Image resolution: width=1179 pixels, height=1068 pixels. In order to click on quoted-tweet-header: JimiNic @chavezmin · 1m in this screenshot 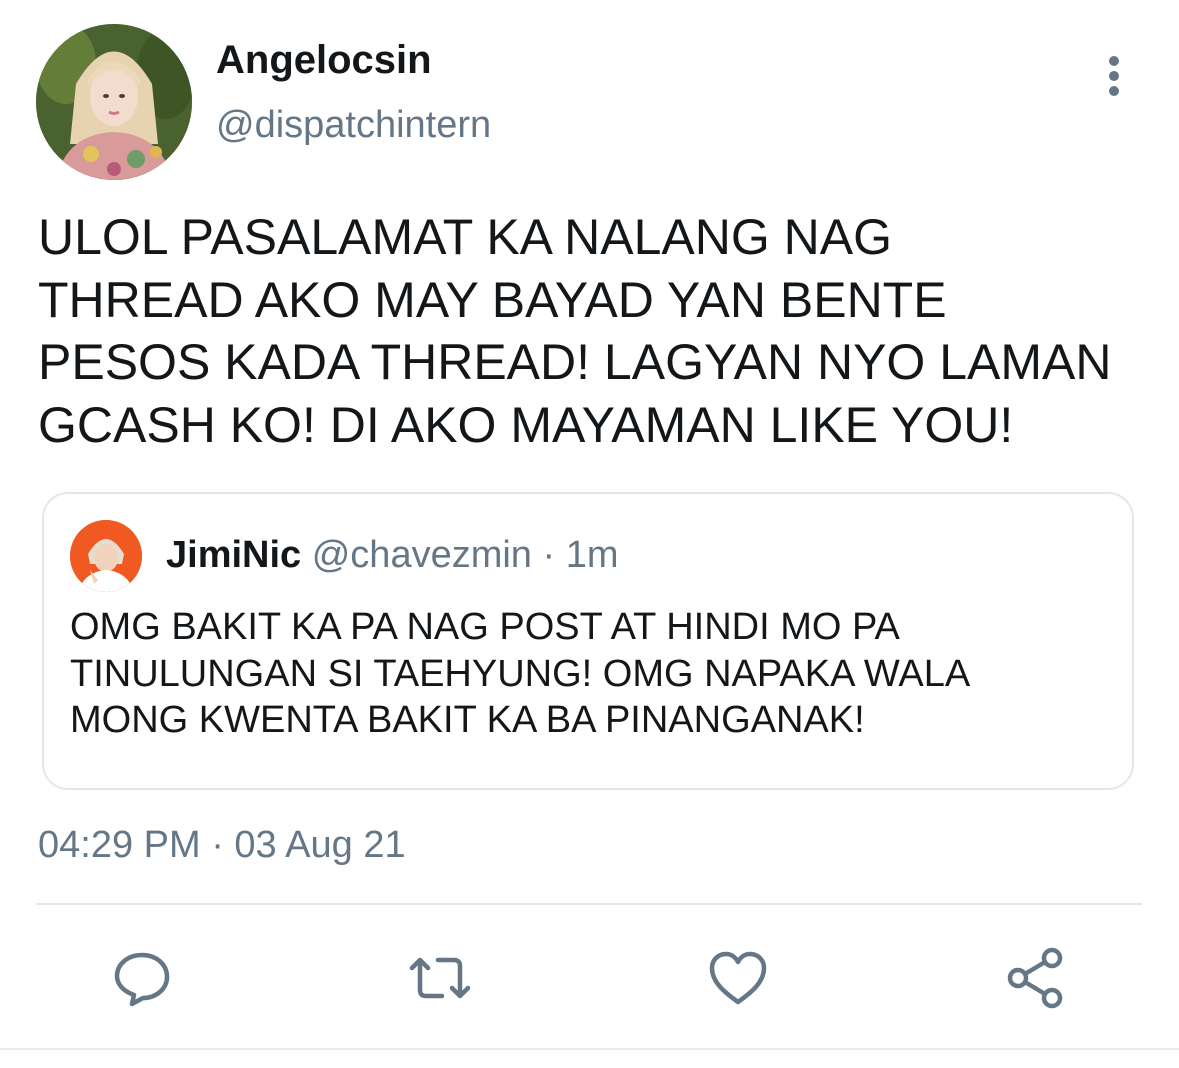, I will do `click(392, 555)`.